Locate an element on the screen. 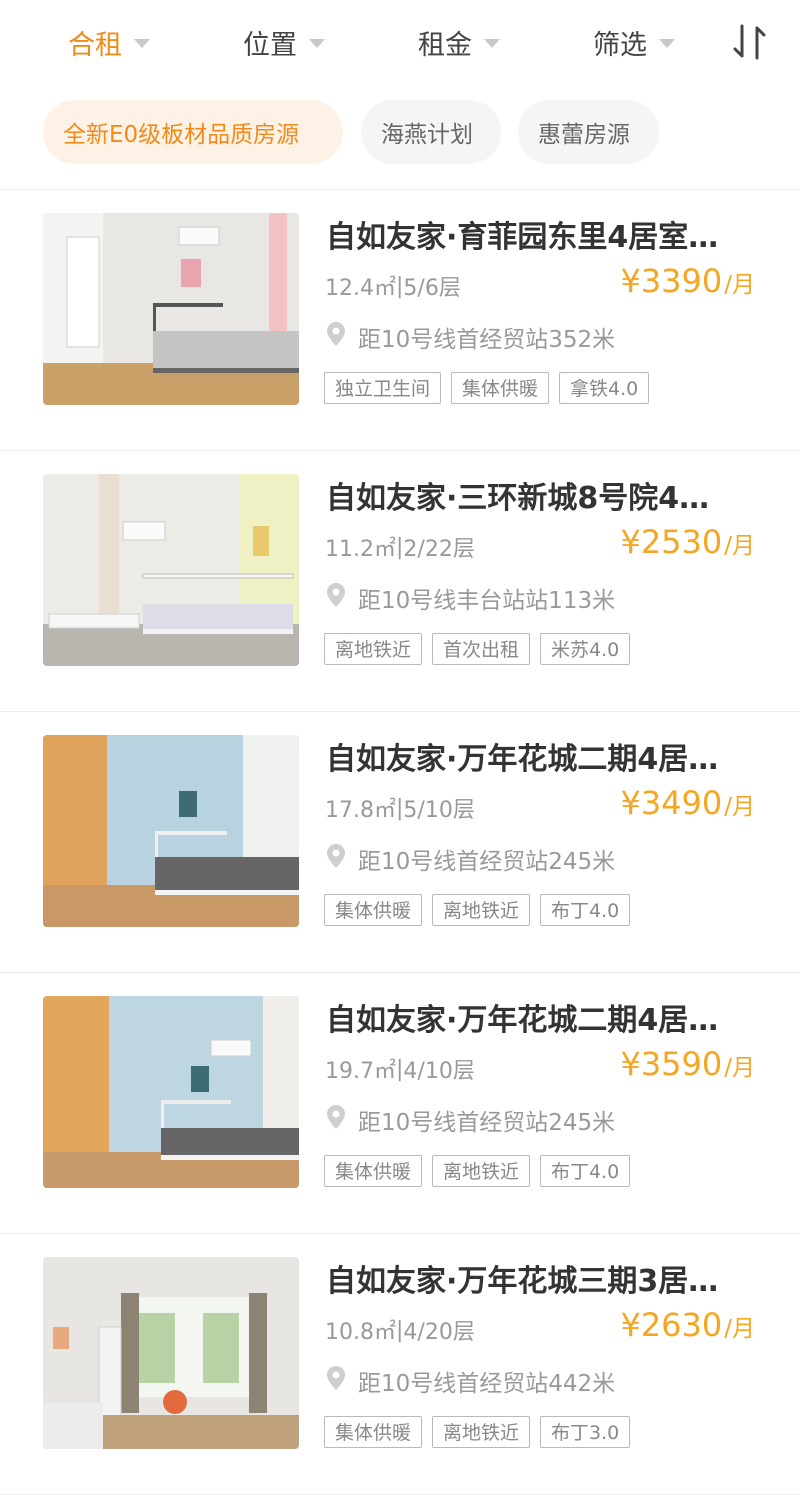 The image size is (800, 1495). listing-location: 距10号线首经贸站442米 is located at coordinates (470, 1381).